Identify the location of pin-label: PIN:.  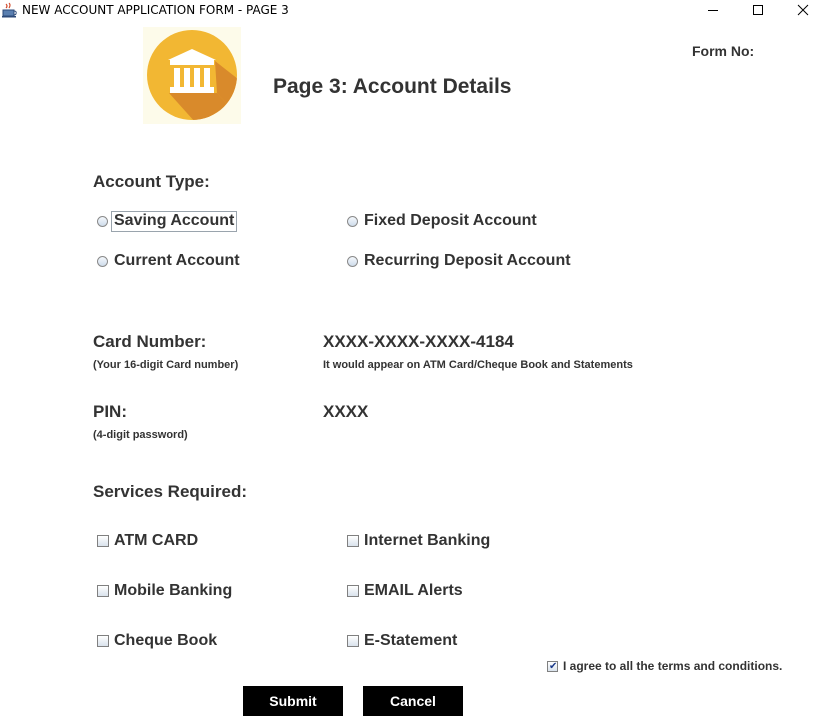
(110, 411).